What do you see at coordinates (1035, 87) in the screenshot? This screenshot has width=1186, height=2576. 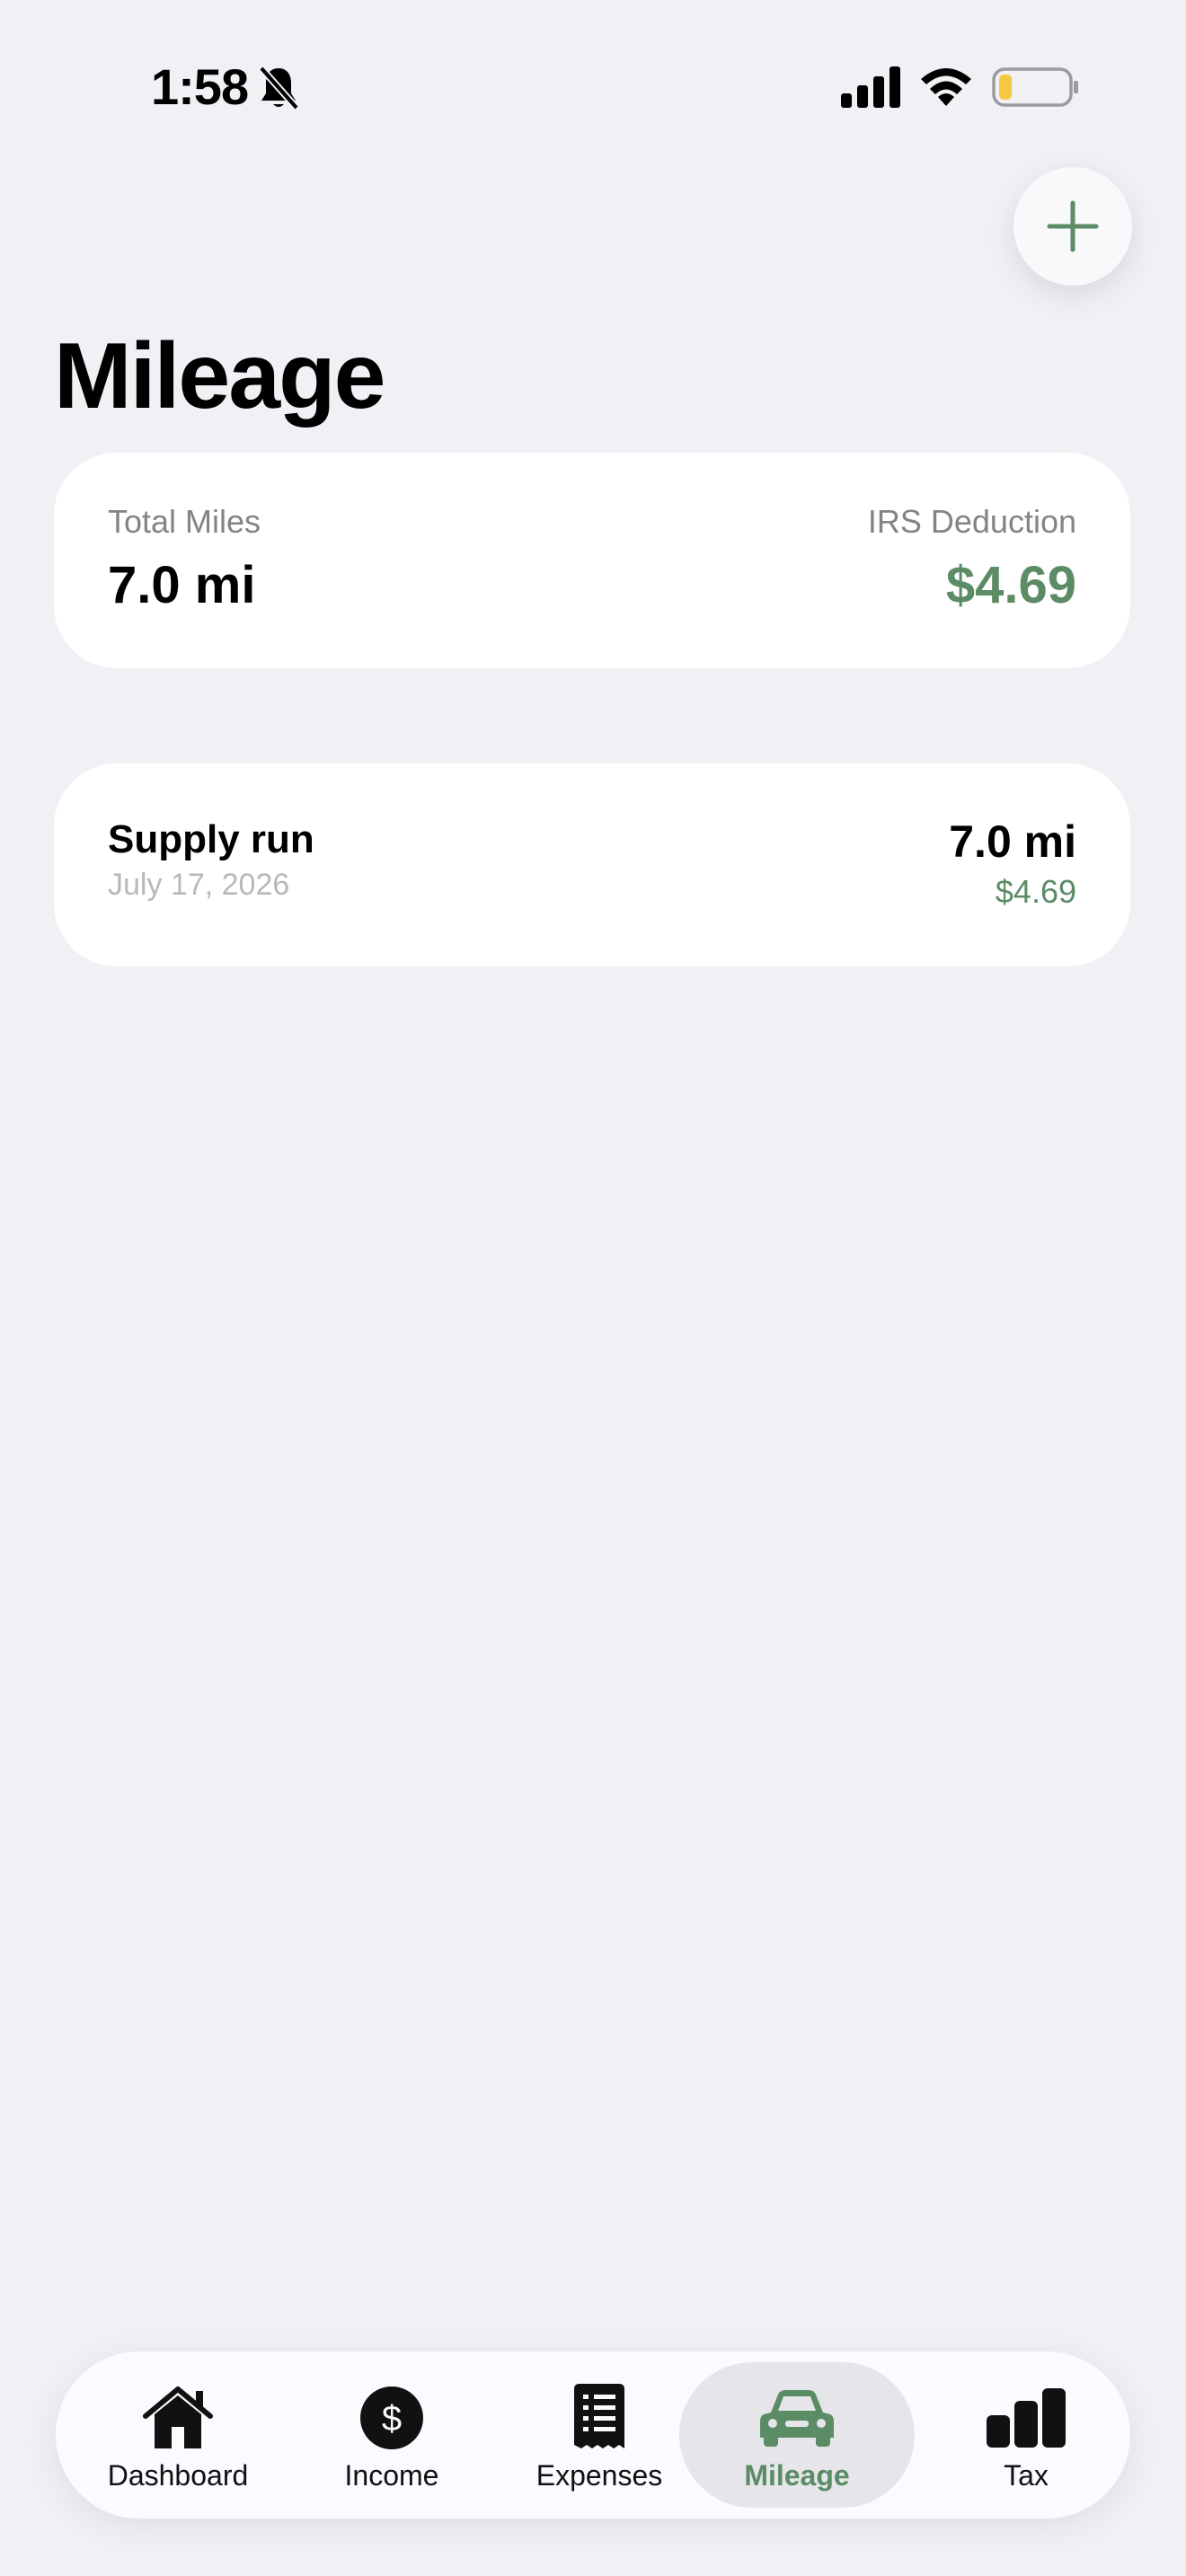 I see `battery-icon` at bounding box center [1035, 87].